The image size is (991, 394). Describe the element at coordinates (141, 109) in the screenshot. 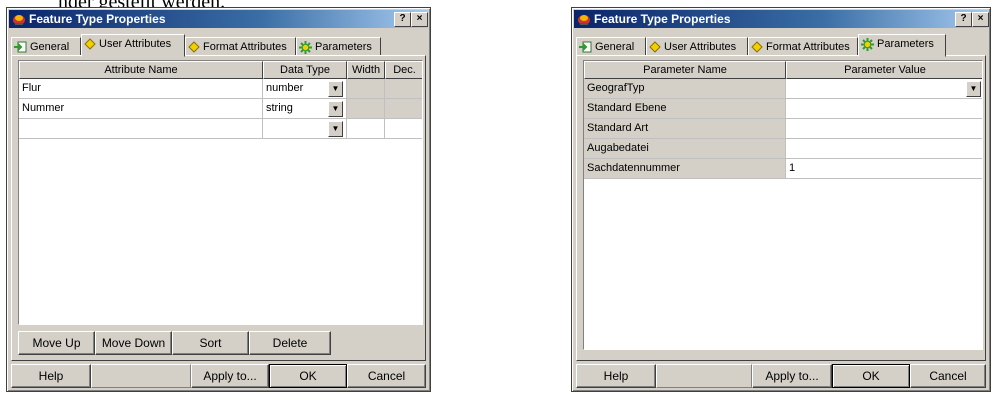

I see `cell-attribute-name: Nummer` at that location.